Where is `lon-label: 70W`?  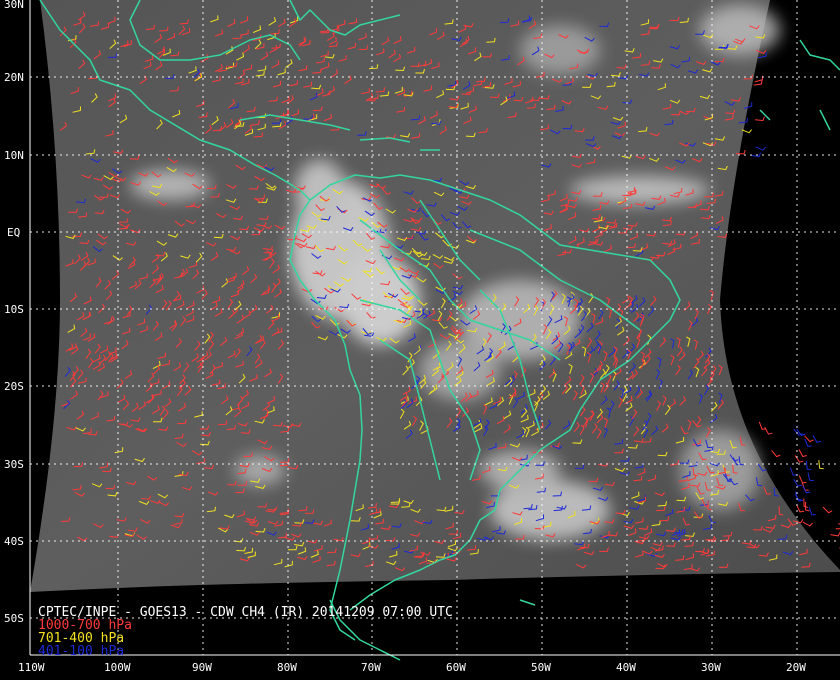 lon-label: 70W is located at coordinates (371, 667).